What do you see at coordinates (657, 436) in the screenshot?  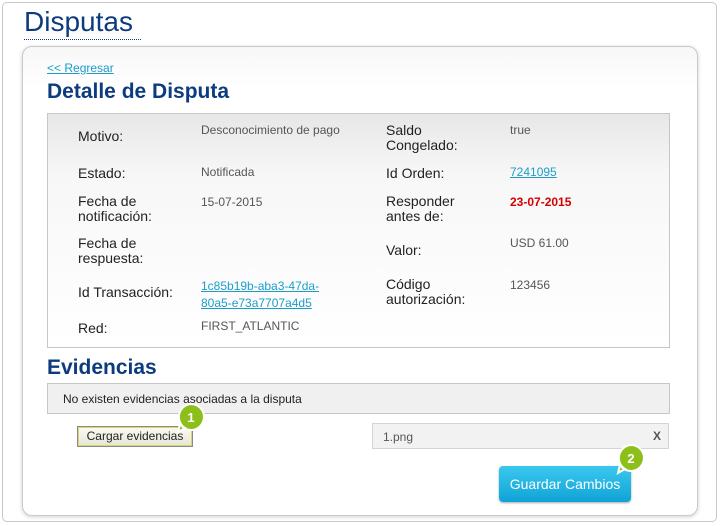 I see `remove-file-button: X` at bounding box center [657, 436].